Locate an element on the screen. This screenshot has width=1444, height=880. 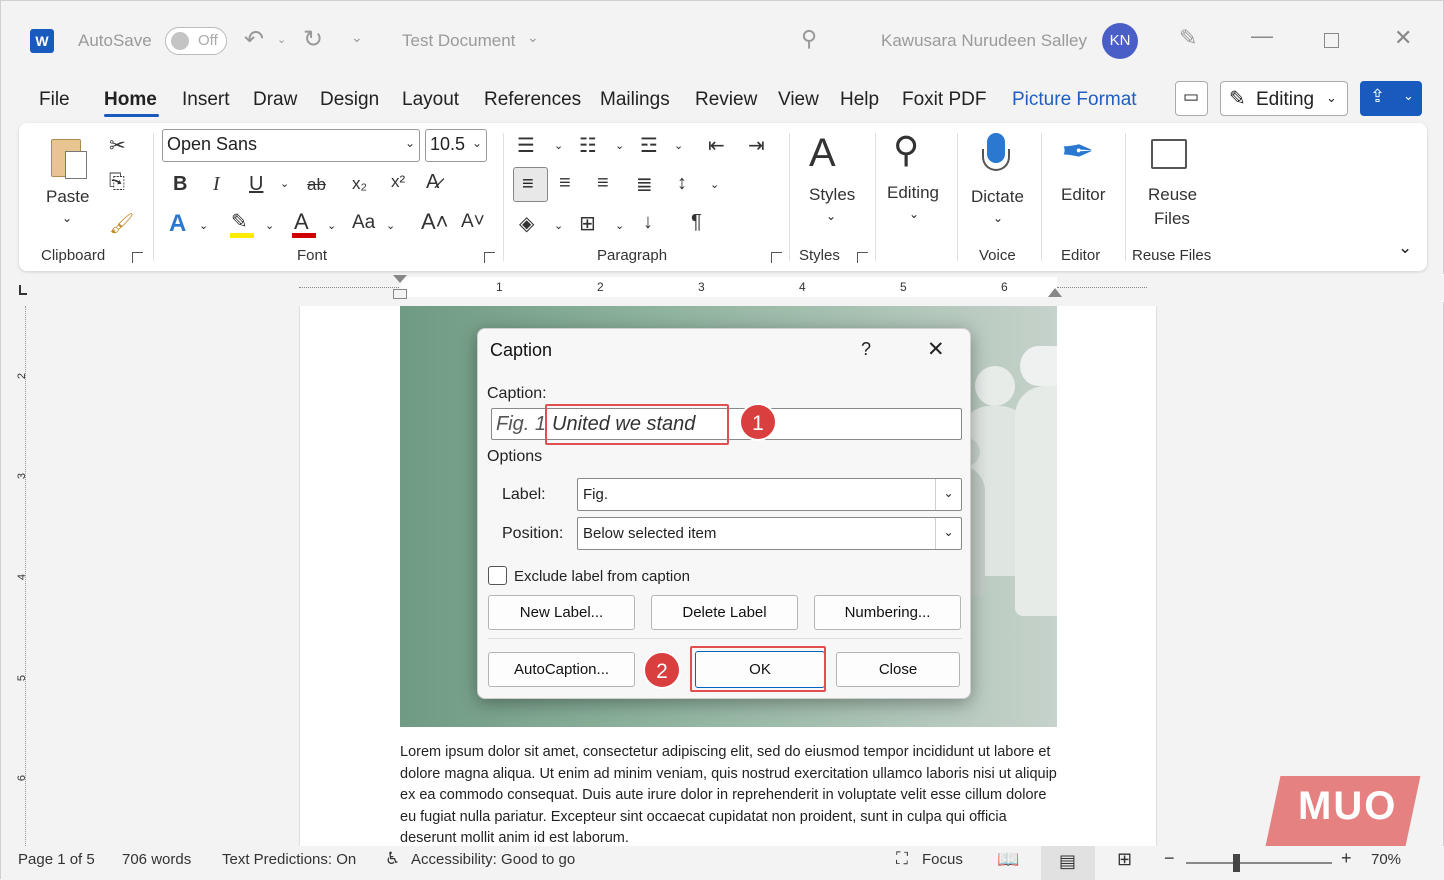
maximize-icon is located at coordinates (1331, 40).